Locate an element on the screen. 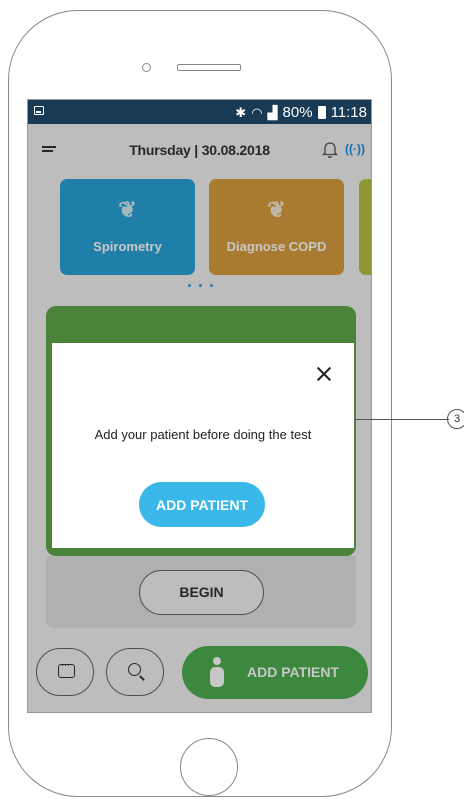 This screenshot has height=800, width=464. battery-percent: 80% is located at coordinates (297, 112).